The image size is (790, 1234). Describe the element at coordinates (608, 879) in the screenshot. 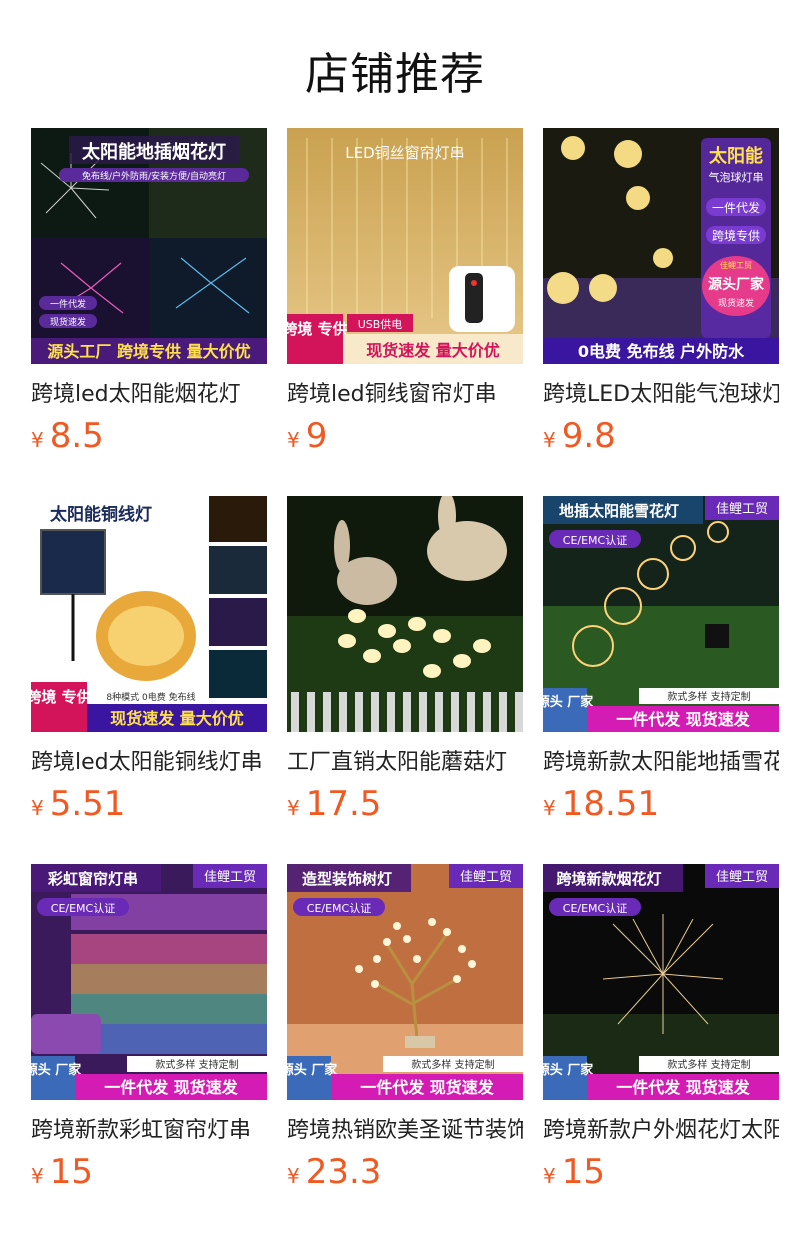

I see `overlay-top-label: 跨境新款烟花灯` at that location.